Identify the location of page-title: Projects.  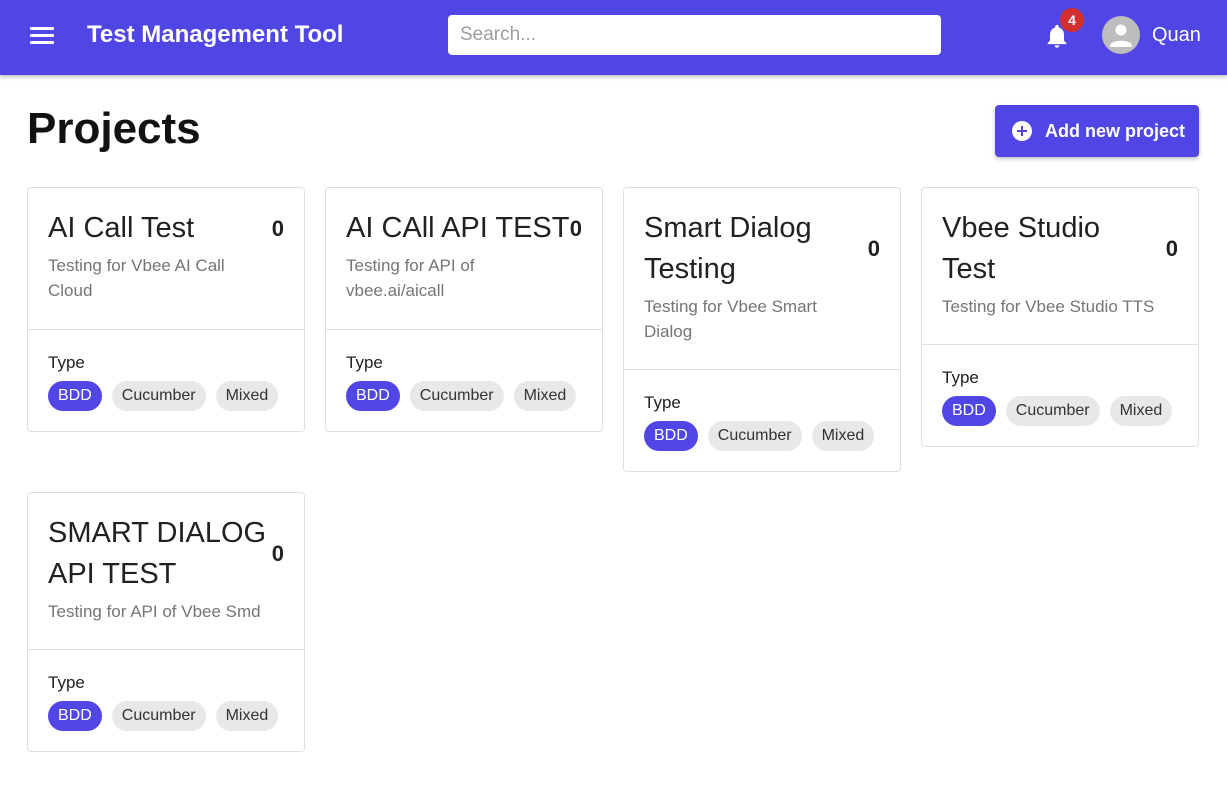
(114, 128).